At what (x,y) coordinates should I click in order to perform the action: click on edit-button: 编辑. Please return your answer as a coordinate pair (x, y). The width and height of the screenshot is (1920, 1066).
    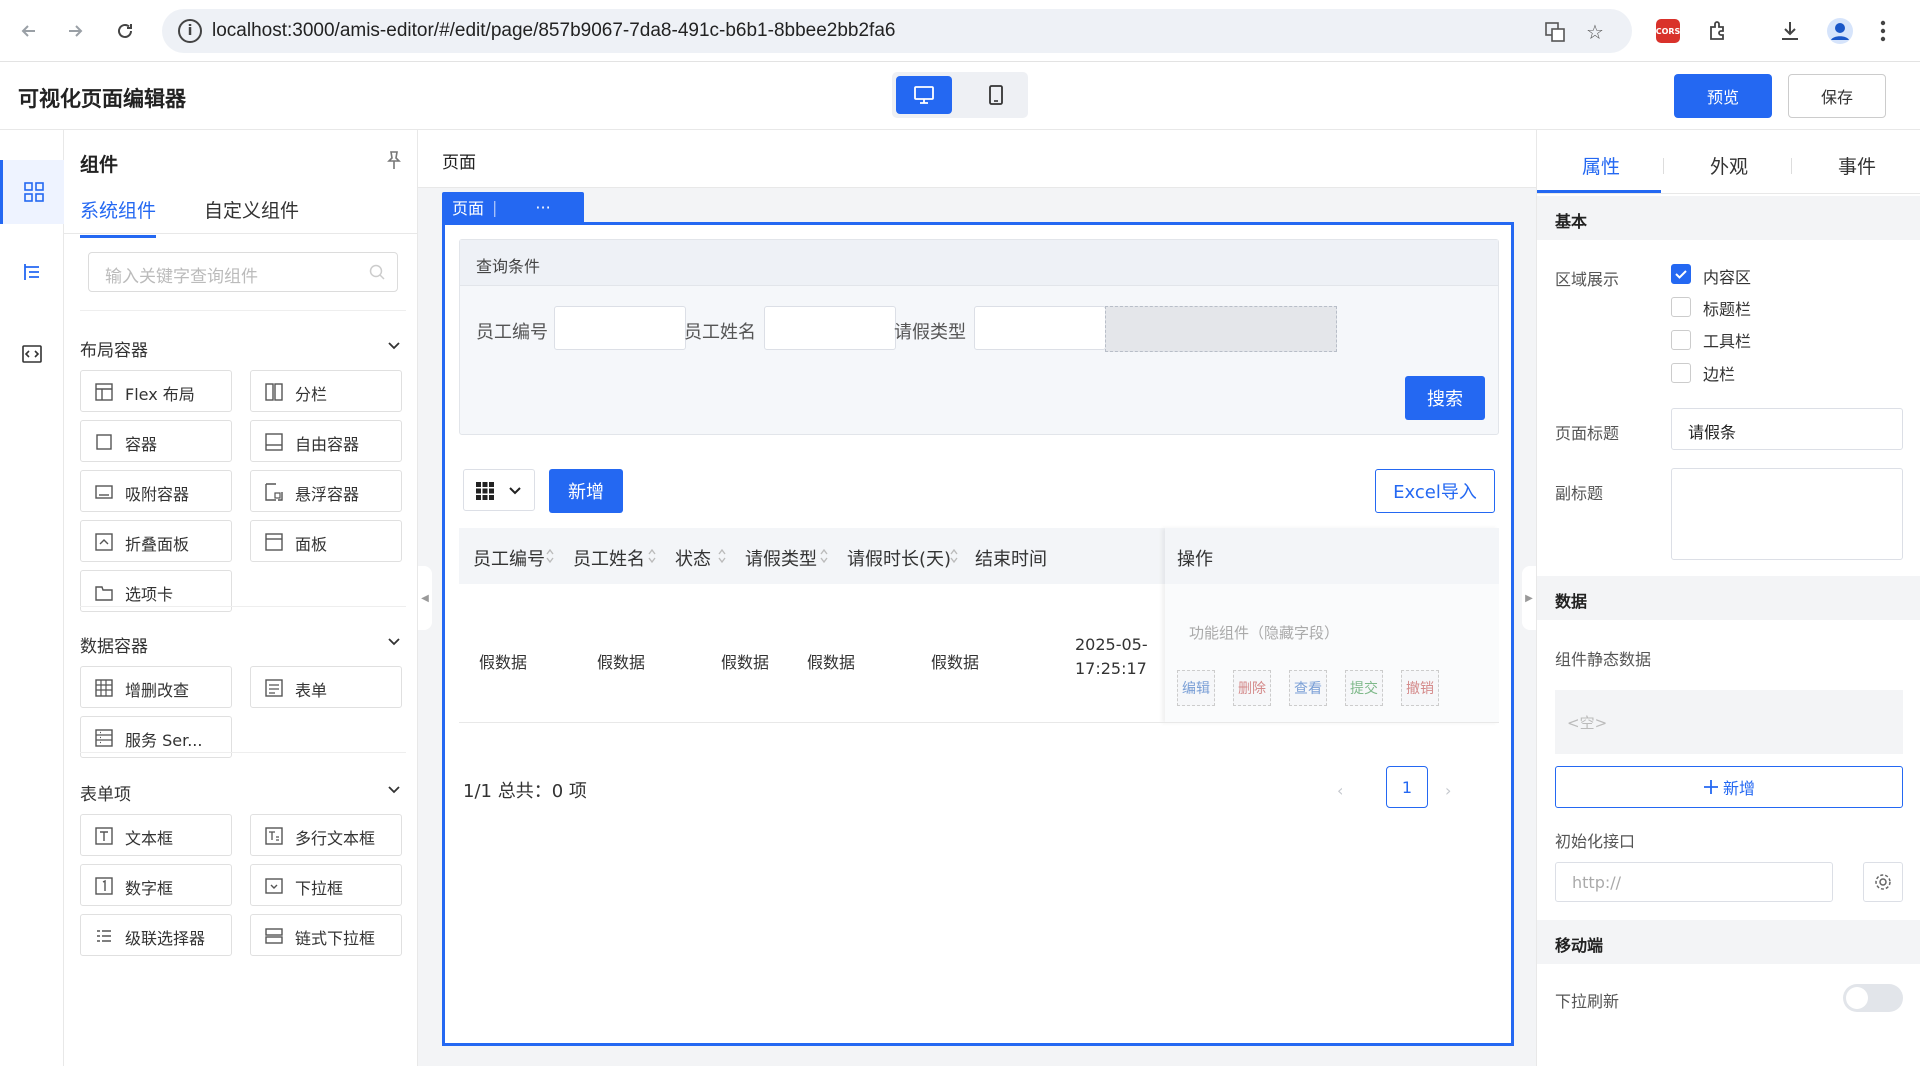
    Looking at the image, I should click on (1196, 688).